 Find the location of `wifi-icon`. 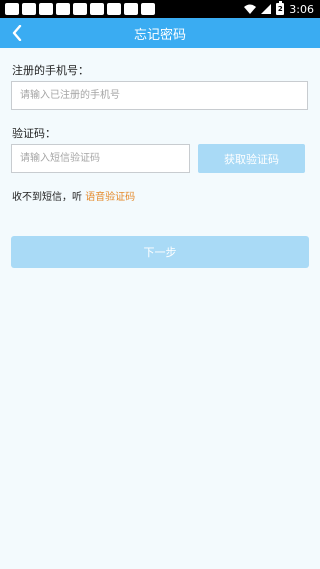

wifi-icon is located at coordinates (250, 9).